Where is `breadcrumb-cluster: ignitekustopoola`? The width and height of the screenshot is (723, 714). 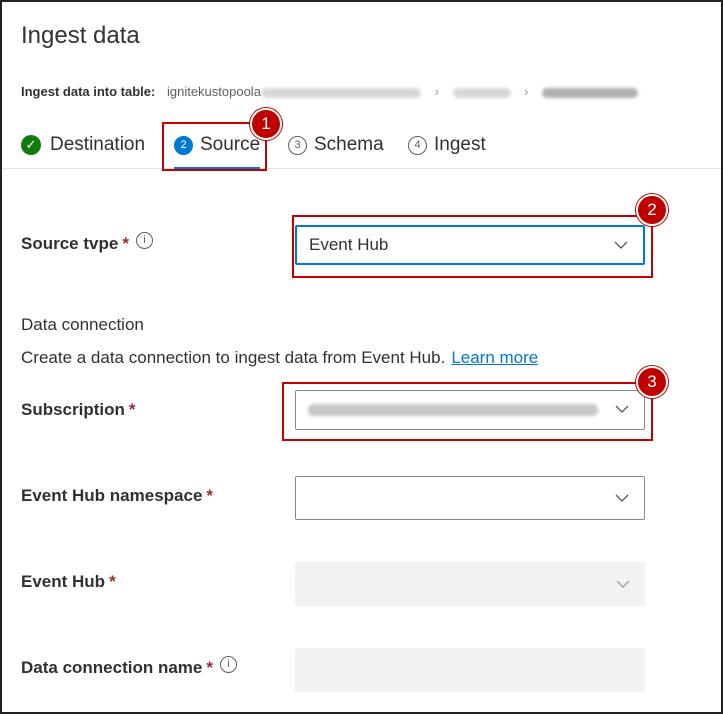
breadcrumb-cluster: ignitekustopoola is located at coordinates (214, 91).